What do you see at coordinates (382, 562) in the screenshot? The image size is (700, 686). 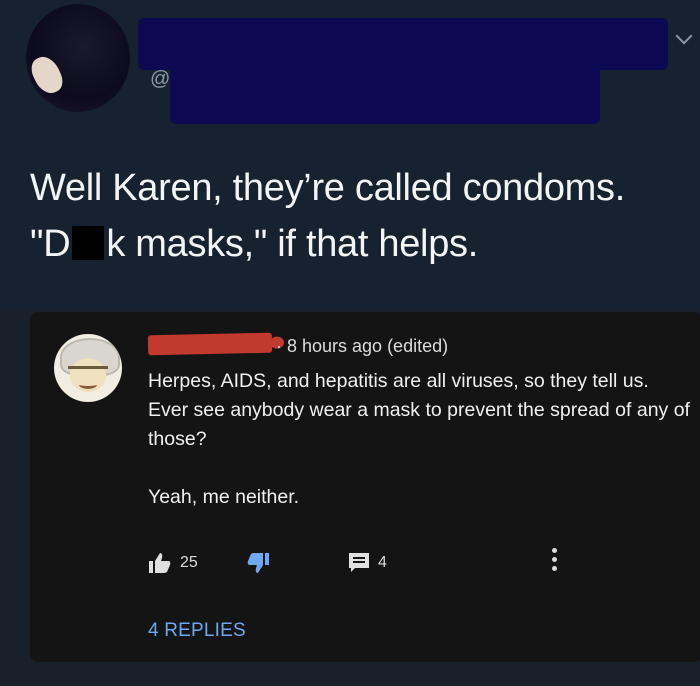 I see `reply-count: 4` at bounding box center [382, 562].